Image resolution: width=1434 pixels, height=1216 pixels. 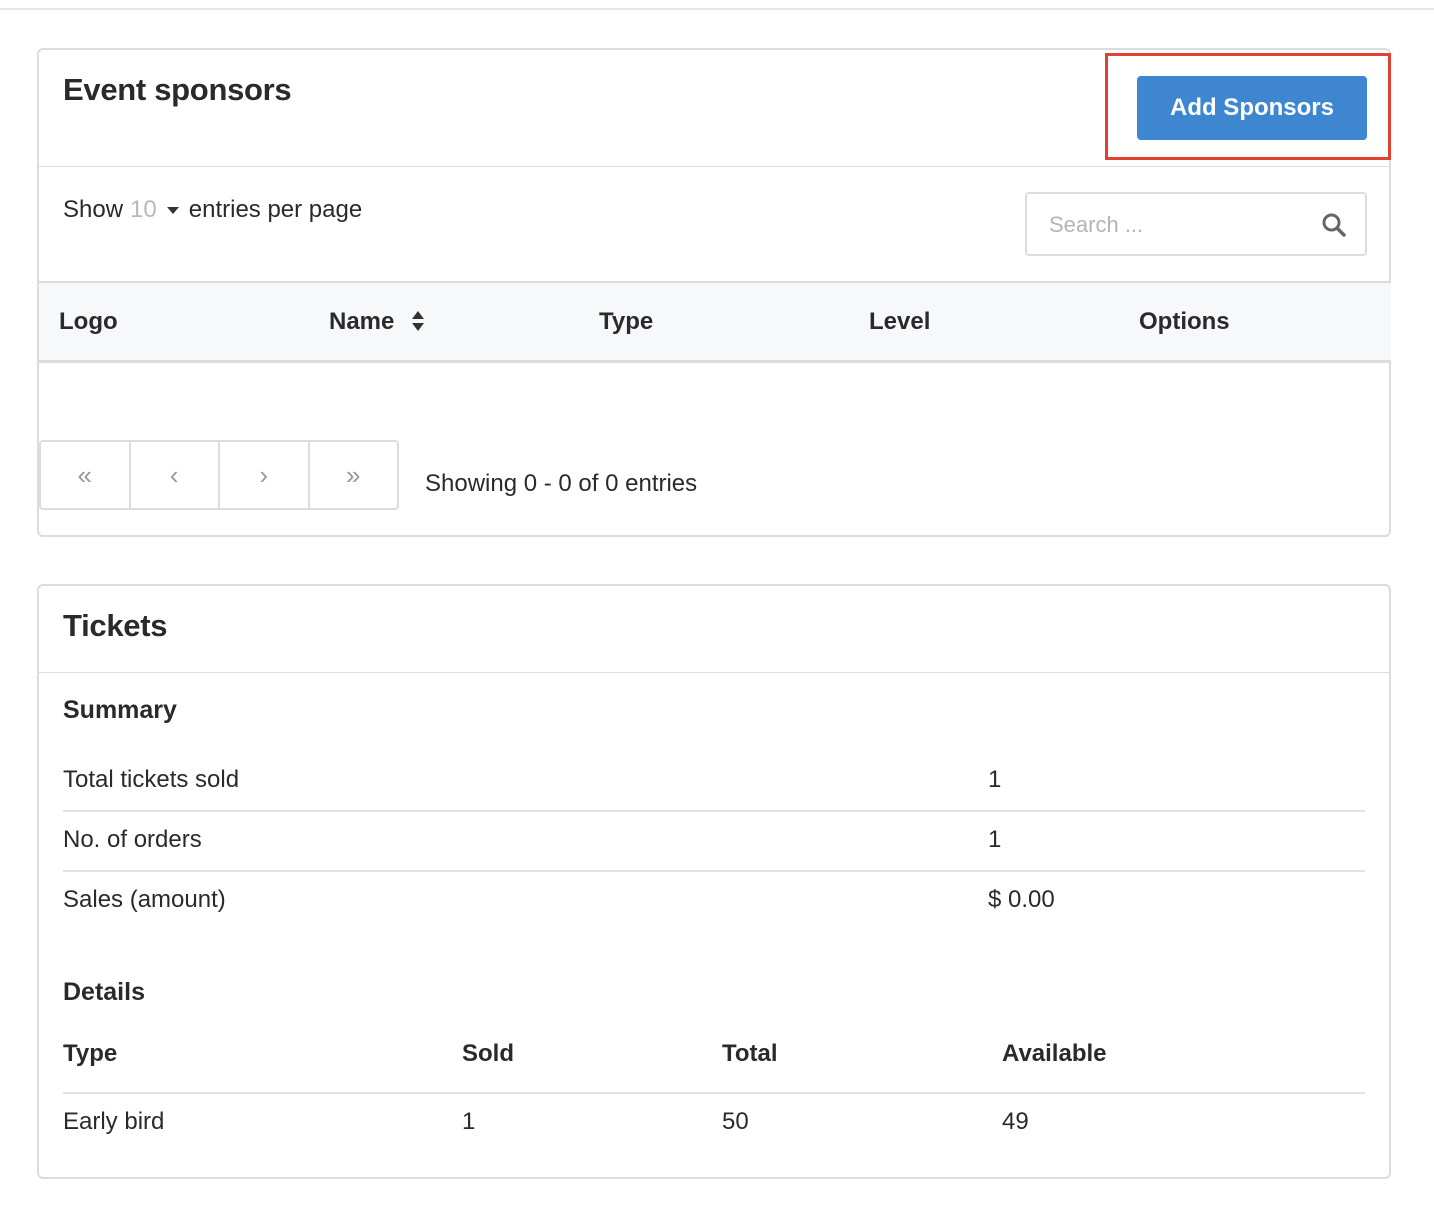 What do you see at coordinates (714, 842) in the screenshot?
I see `summary-row: No. of orders 1` at bounding box center [714, 842].